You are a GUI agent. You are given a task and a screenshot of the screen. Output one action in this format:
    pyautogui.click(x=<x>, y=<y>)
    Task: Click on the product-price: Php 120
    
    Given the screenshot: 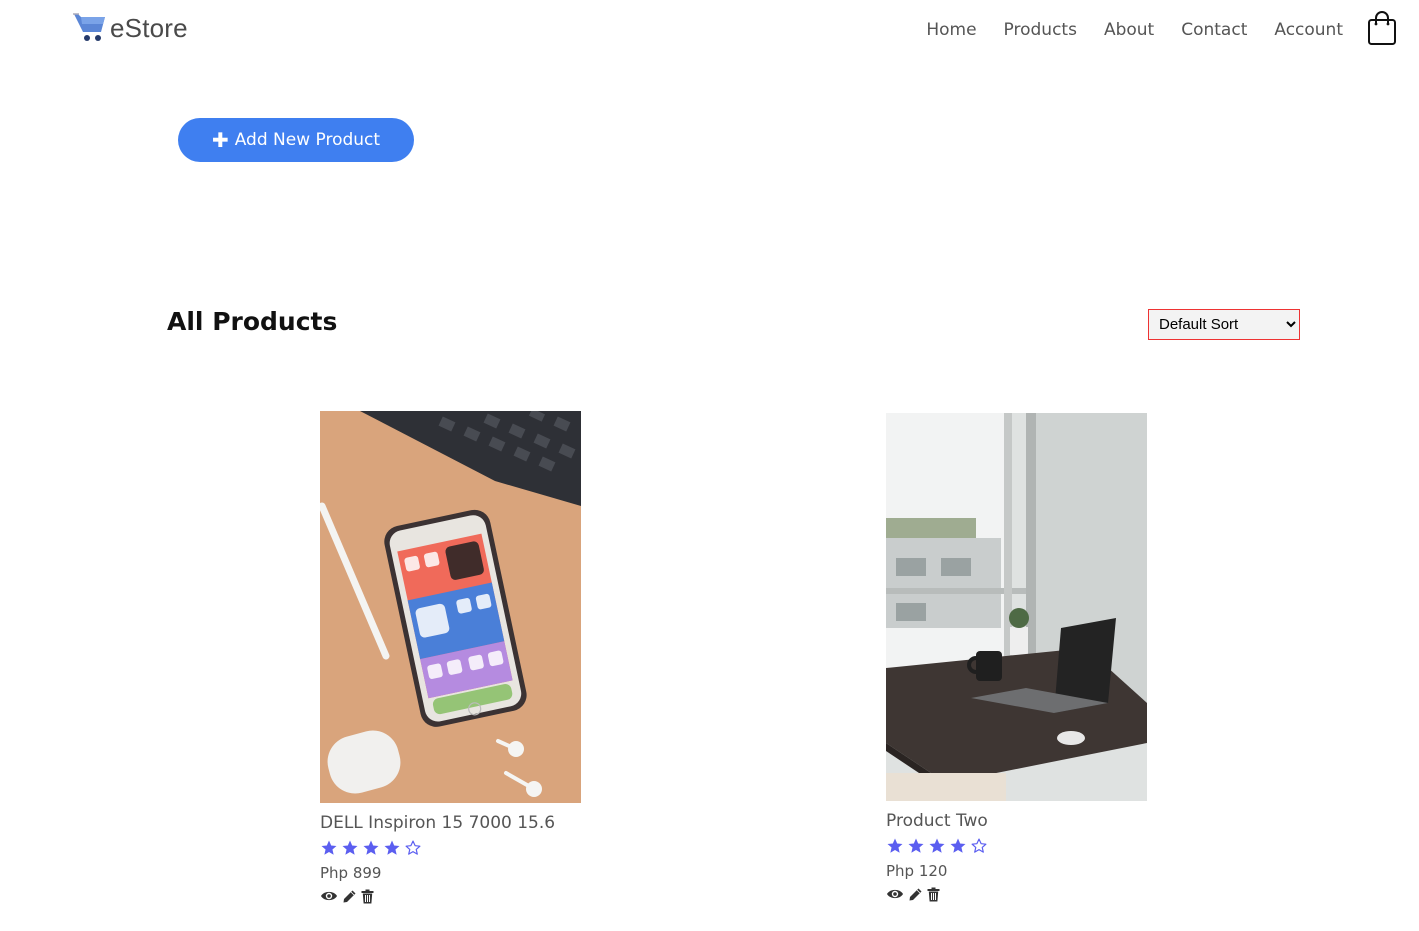 What is the action you would take?
    pyautogui.click(x=917, y=871)
    